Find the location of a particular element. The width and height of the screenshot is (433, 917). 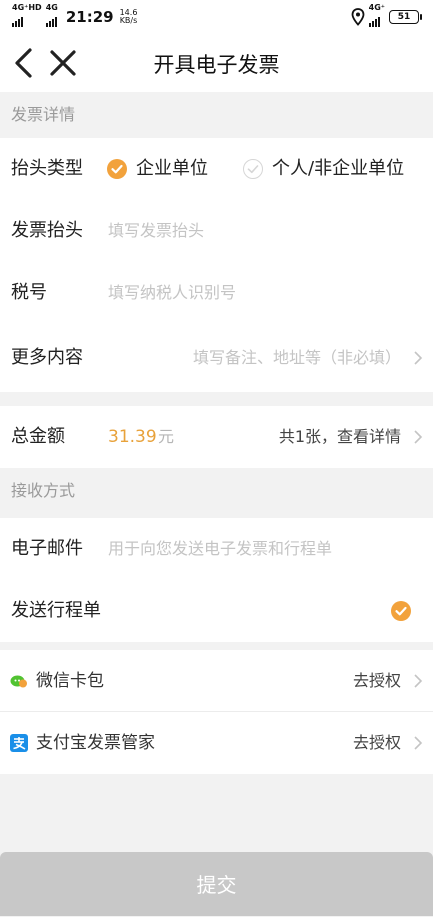

more-content-placeholder: 填写备注、地址等（非必填） is located at coordinates (296, 357).